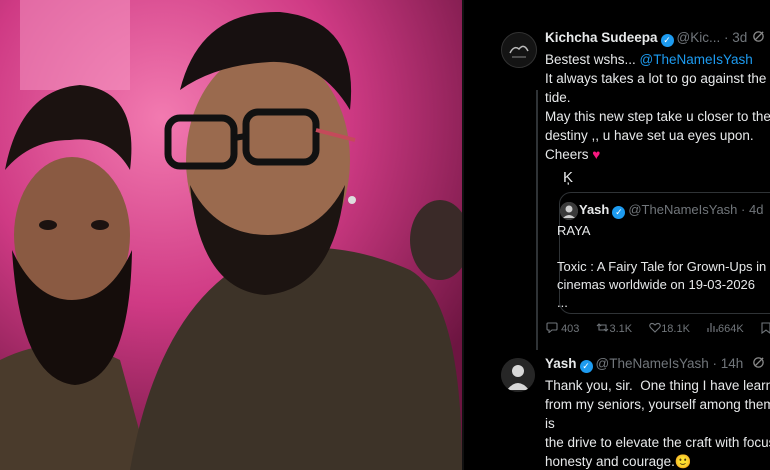 This screenshot has height=470, width=770. I want to click on repost-icon, so click(602, 329).